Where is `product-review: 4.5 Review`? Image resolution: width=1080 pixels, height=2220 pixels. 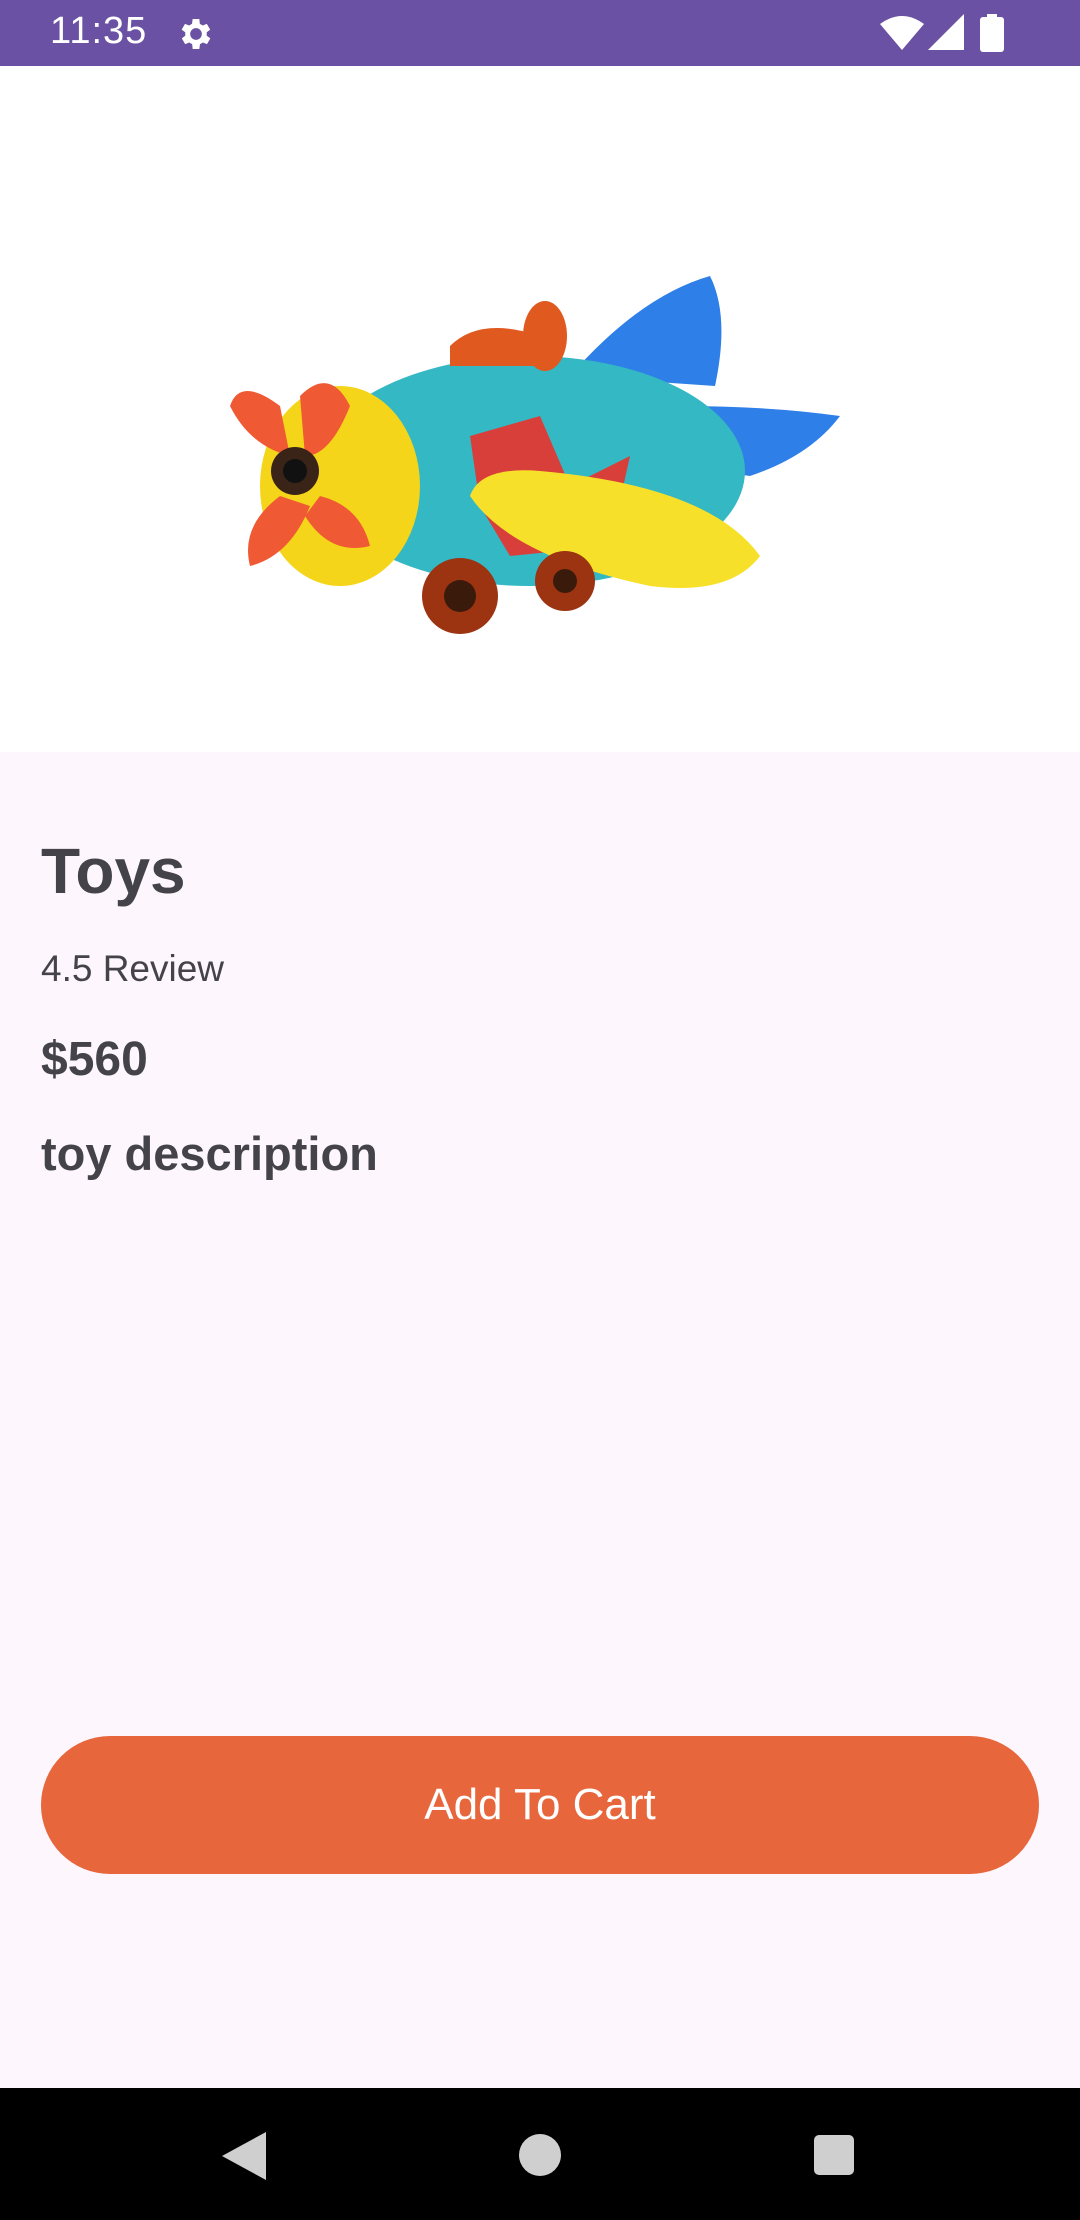 product-review: 4.5 Review is located at coordinates (133, 968).